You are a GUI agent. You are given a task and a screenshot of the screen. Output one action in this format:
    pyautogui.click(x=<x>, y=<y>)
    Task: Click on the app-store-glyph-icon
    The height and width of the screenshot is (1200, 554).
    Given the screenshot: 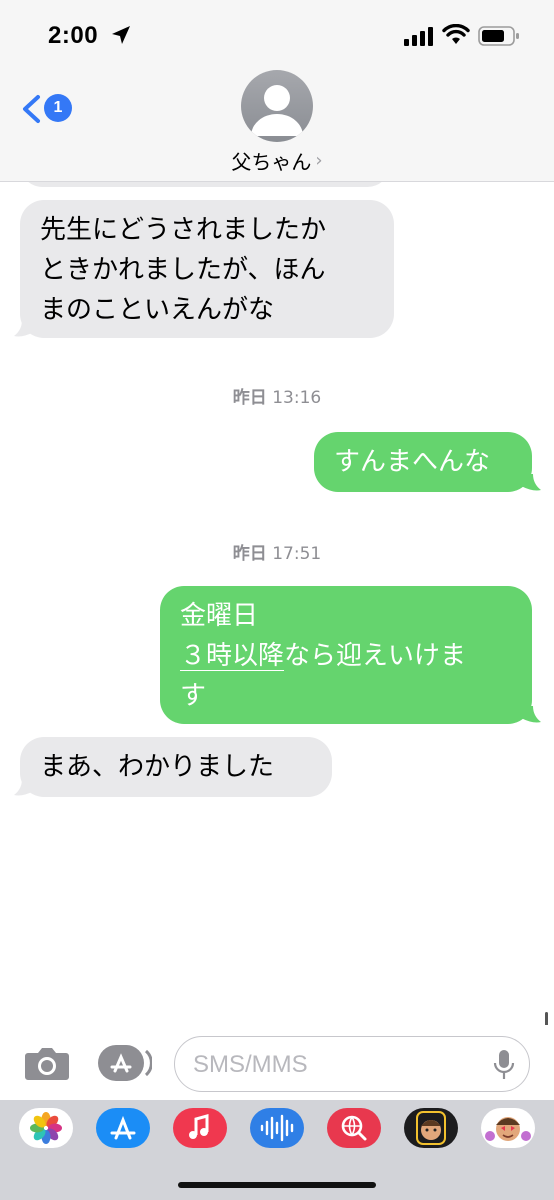 What is the action you would take?
    pyautogui.click(x=123, y=1127)
    